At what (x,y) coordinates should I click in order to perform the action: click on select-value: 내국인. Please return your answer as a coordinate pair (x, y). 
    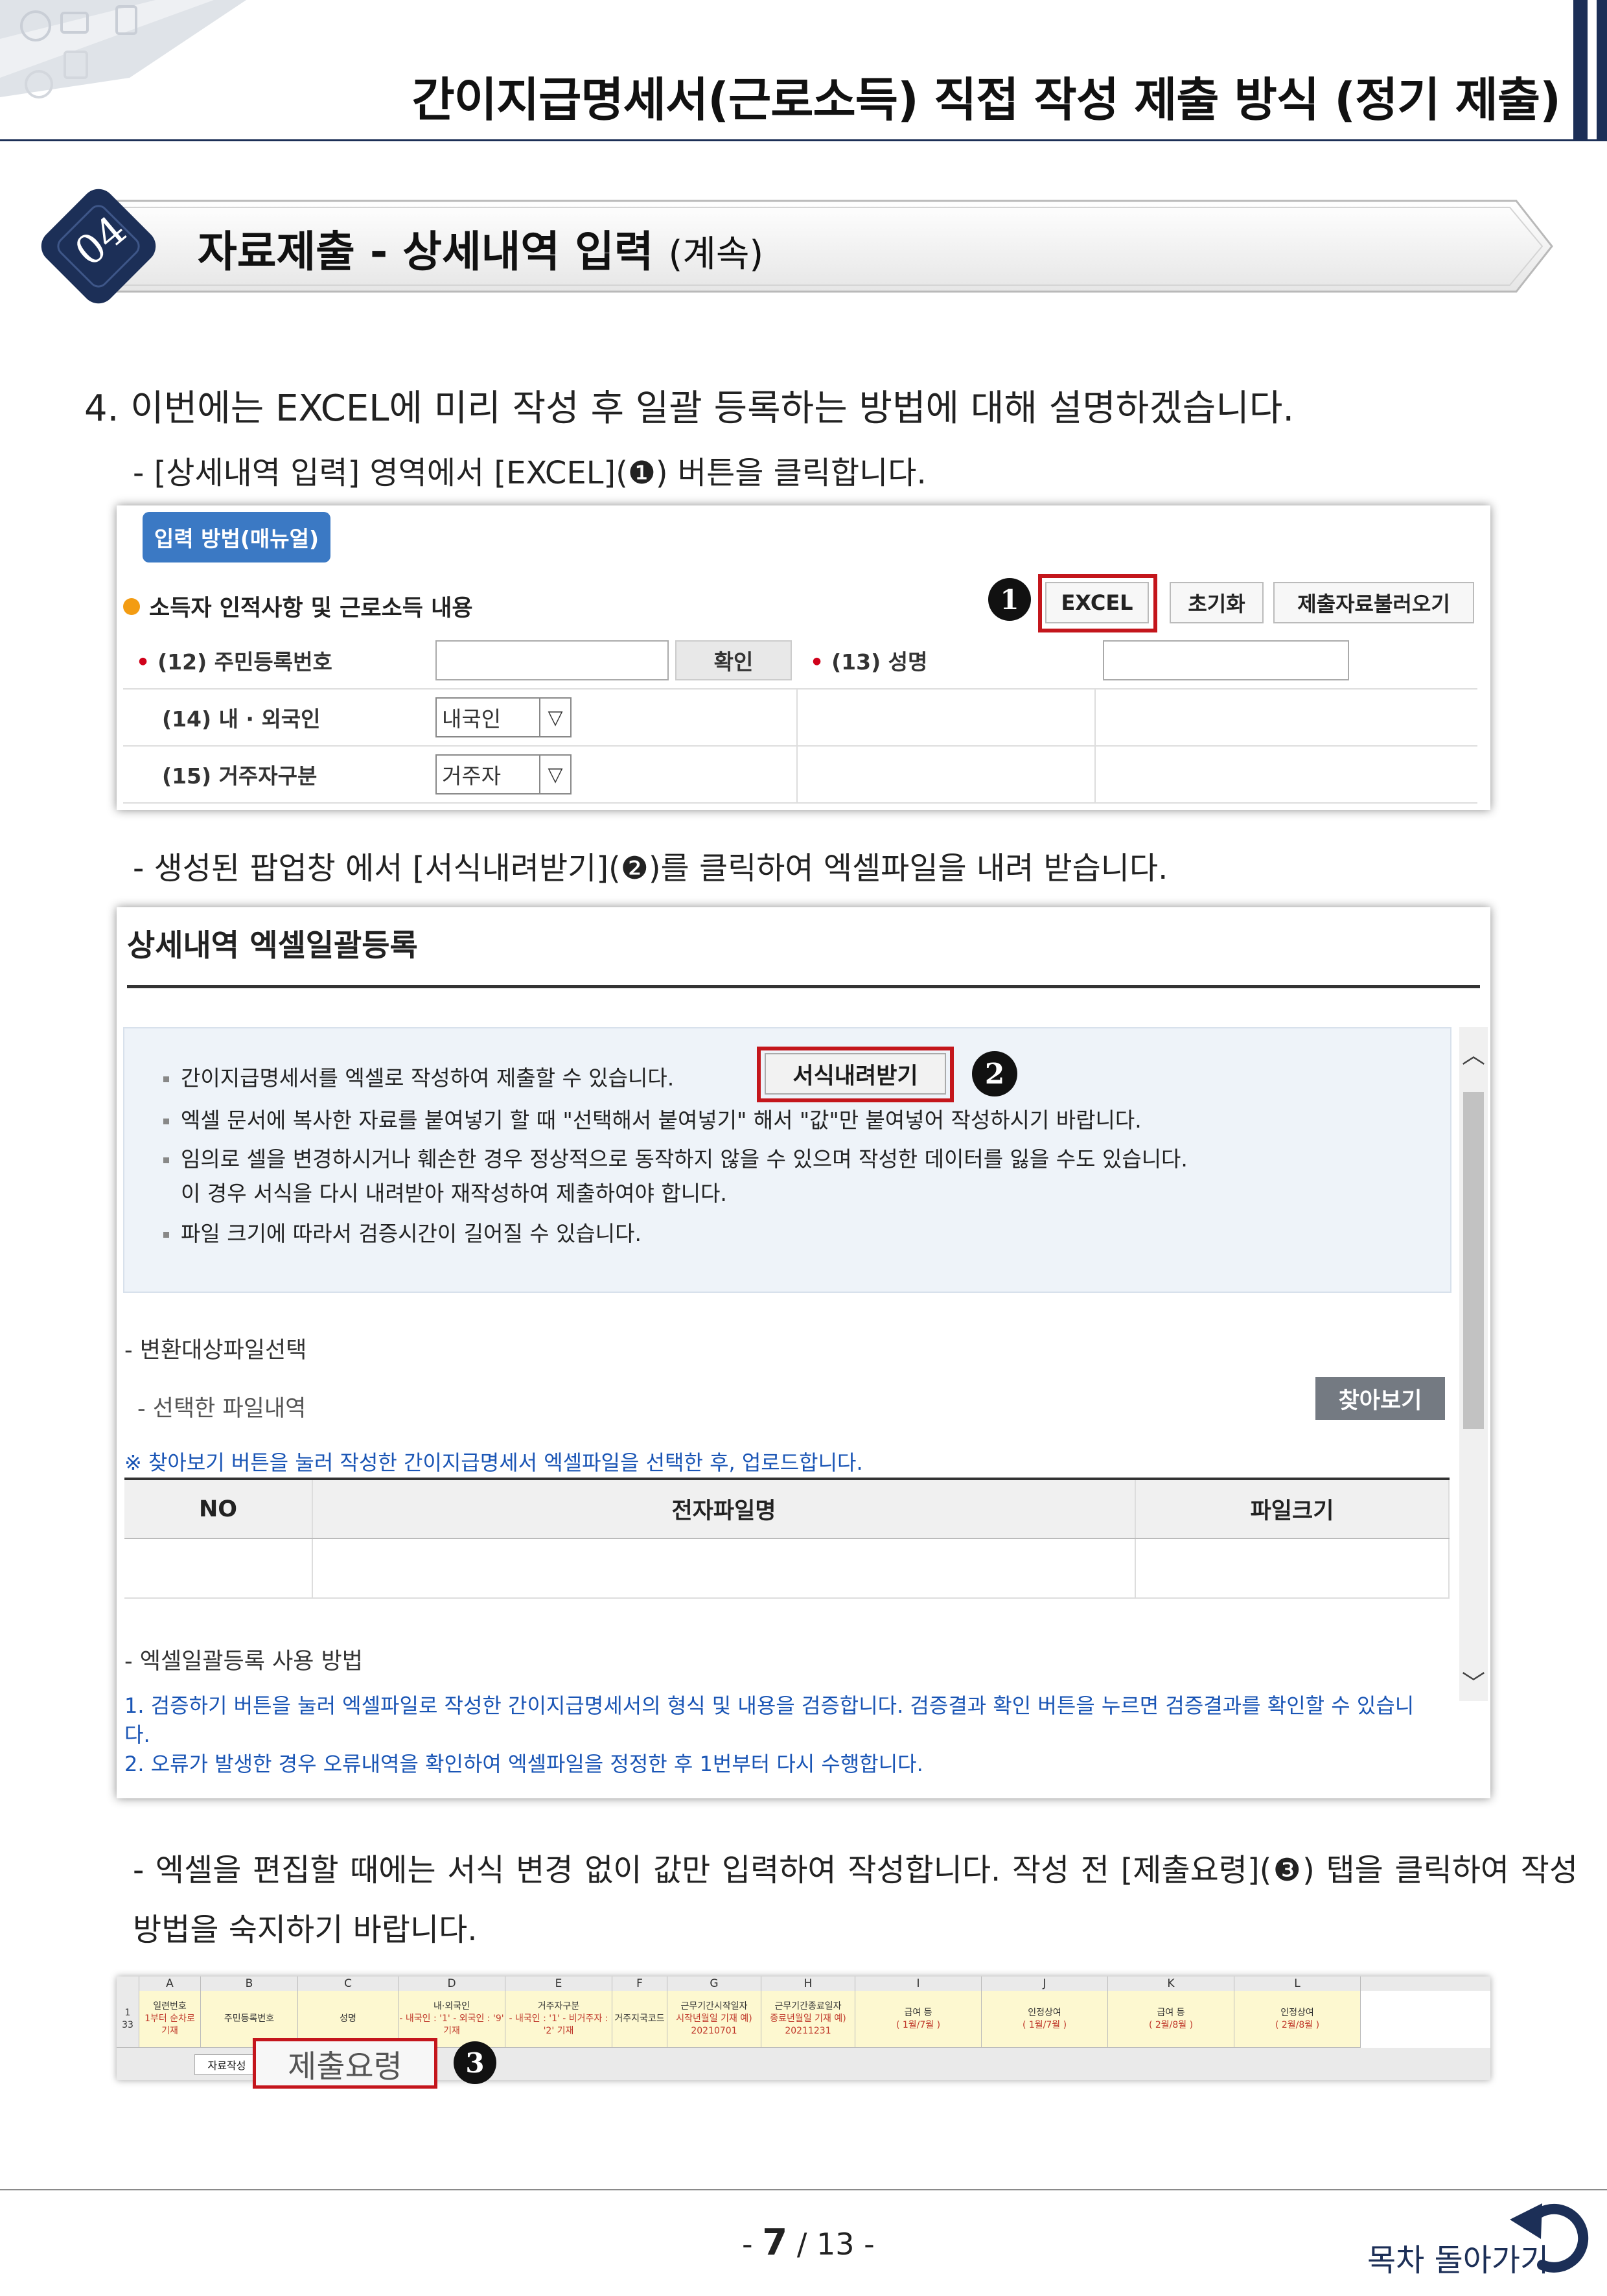
    Looking at the image, I should click on (472, 719).